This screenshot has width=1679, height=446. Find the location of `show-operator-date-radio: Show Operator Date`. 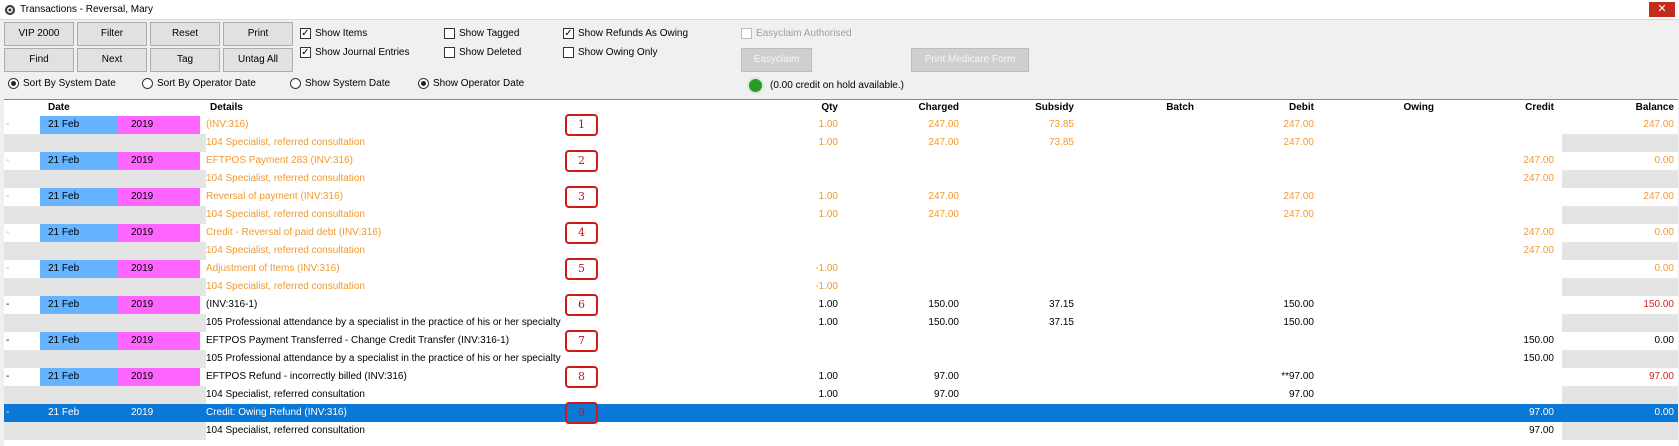

show-operator-date-radio: Show Operator Date is located at coordinates (471, 83).